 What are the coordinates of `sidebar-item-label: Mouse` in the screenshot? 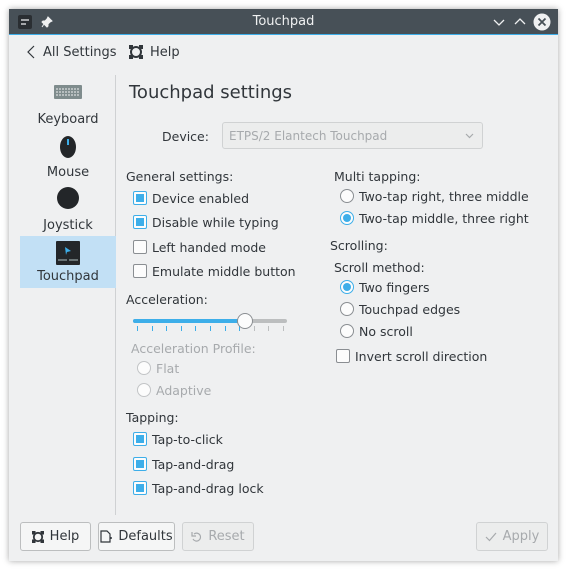 It's located at (68, 172).